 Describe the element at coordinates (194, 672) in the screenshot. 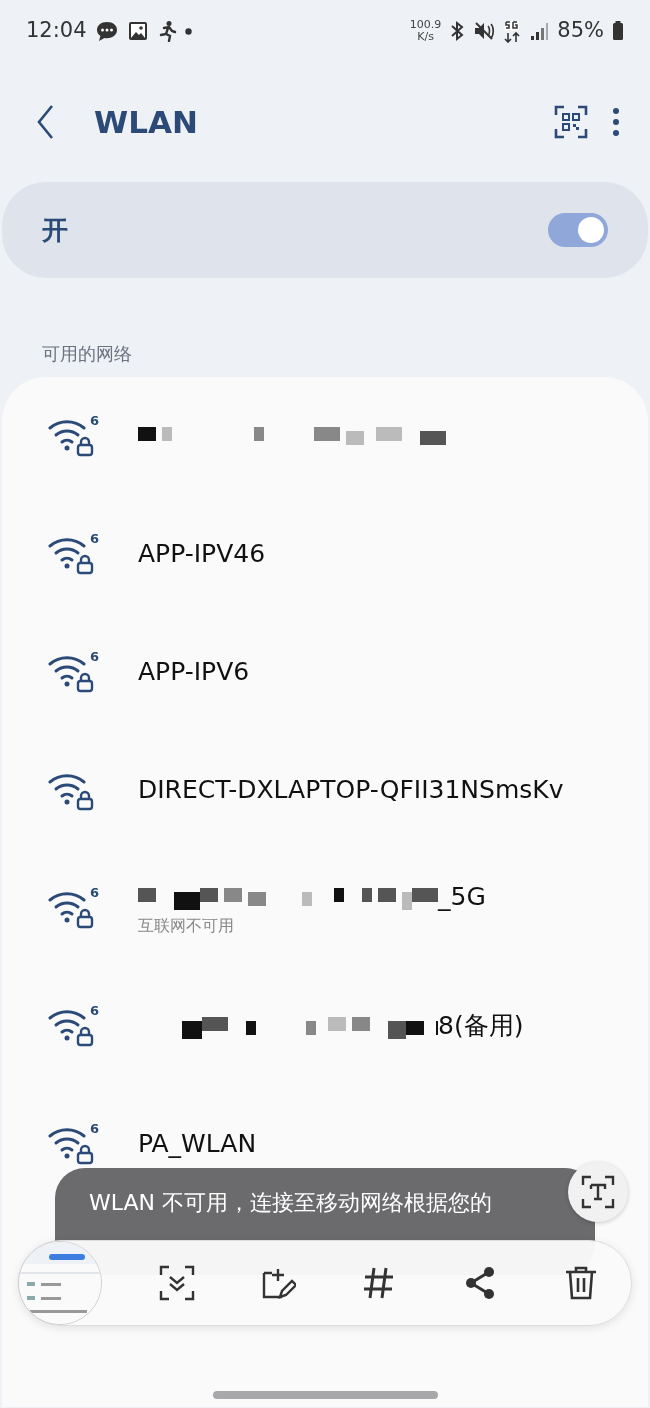

I see `network-name: APP-IPV6` at that location.